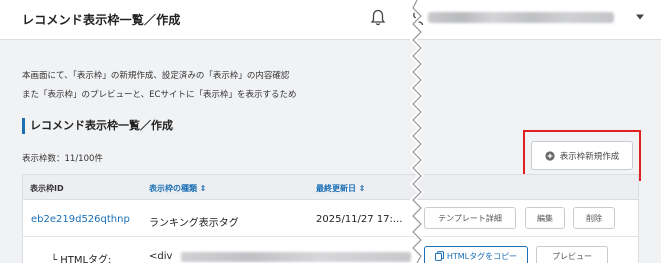 Image resolution: width=661 pixels, height=263 pixels. What do you see at coordinates (81, 259) in the screenshot?
I see `html-tag-label: └ HTMLタグ:` at bounding box center [81, 259].